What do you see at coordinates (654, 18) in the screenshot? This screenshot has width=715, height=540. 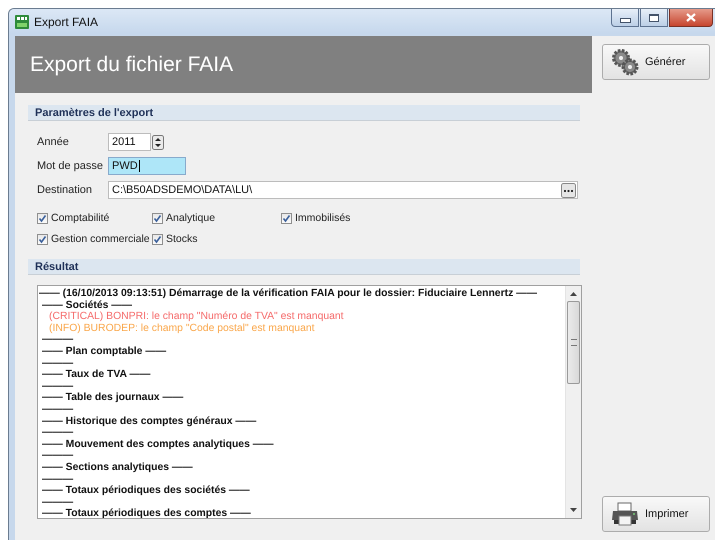 I see `maximize-button` at bounding box center [654, 18].